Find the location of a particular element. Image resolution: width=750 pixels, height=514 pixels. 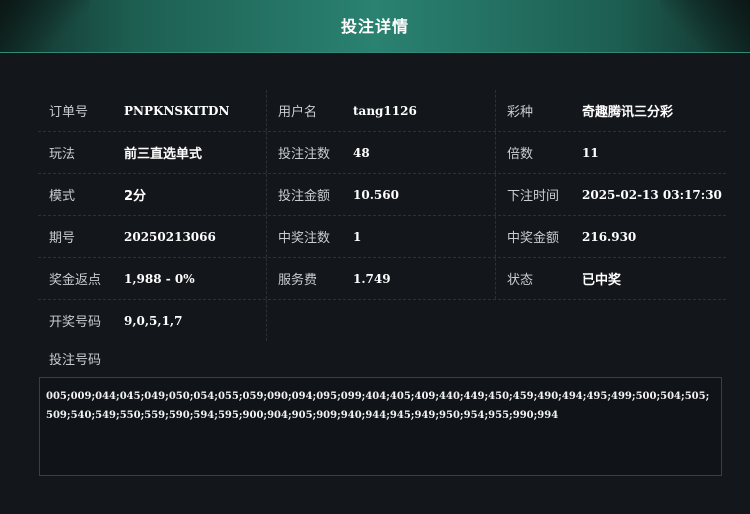

win-count-cell: 中奖注数 1 is located at coordinates (381, 236).